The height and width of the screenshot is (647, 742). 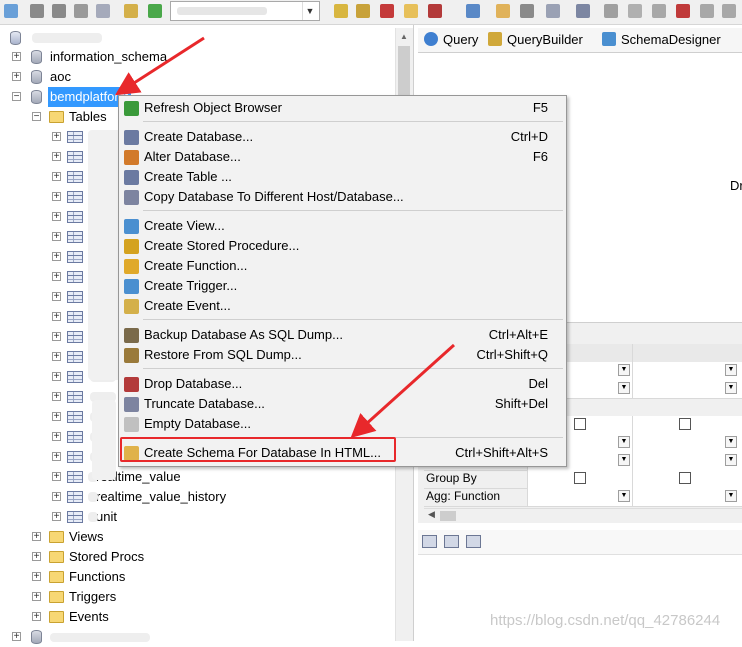 What do you see at coordinates (473, 11) in the screenshot?
I see `options-icon` at bounding box center [473, 11].